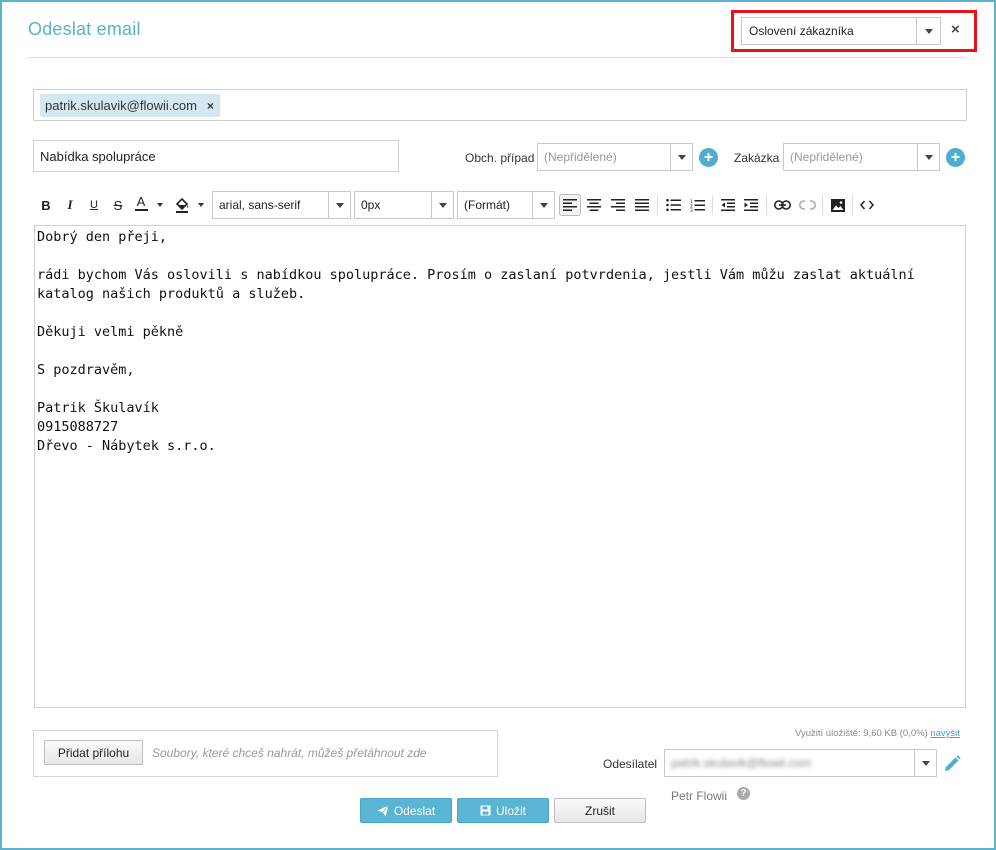  I want to click on align-center-button, so click(594, 205).